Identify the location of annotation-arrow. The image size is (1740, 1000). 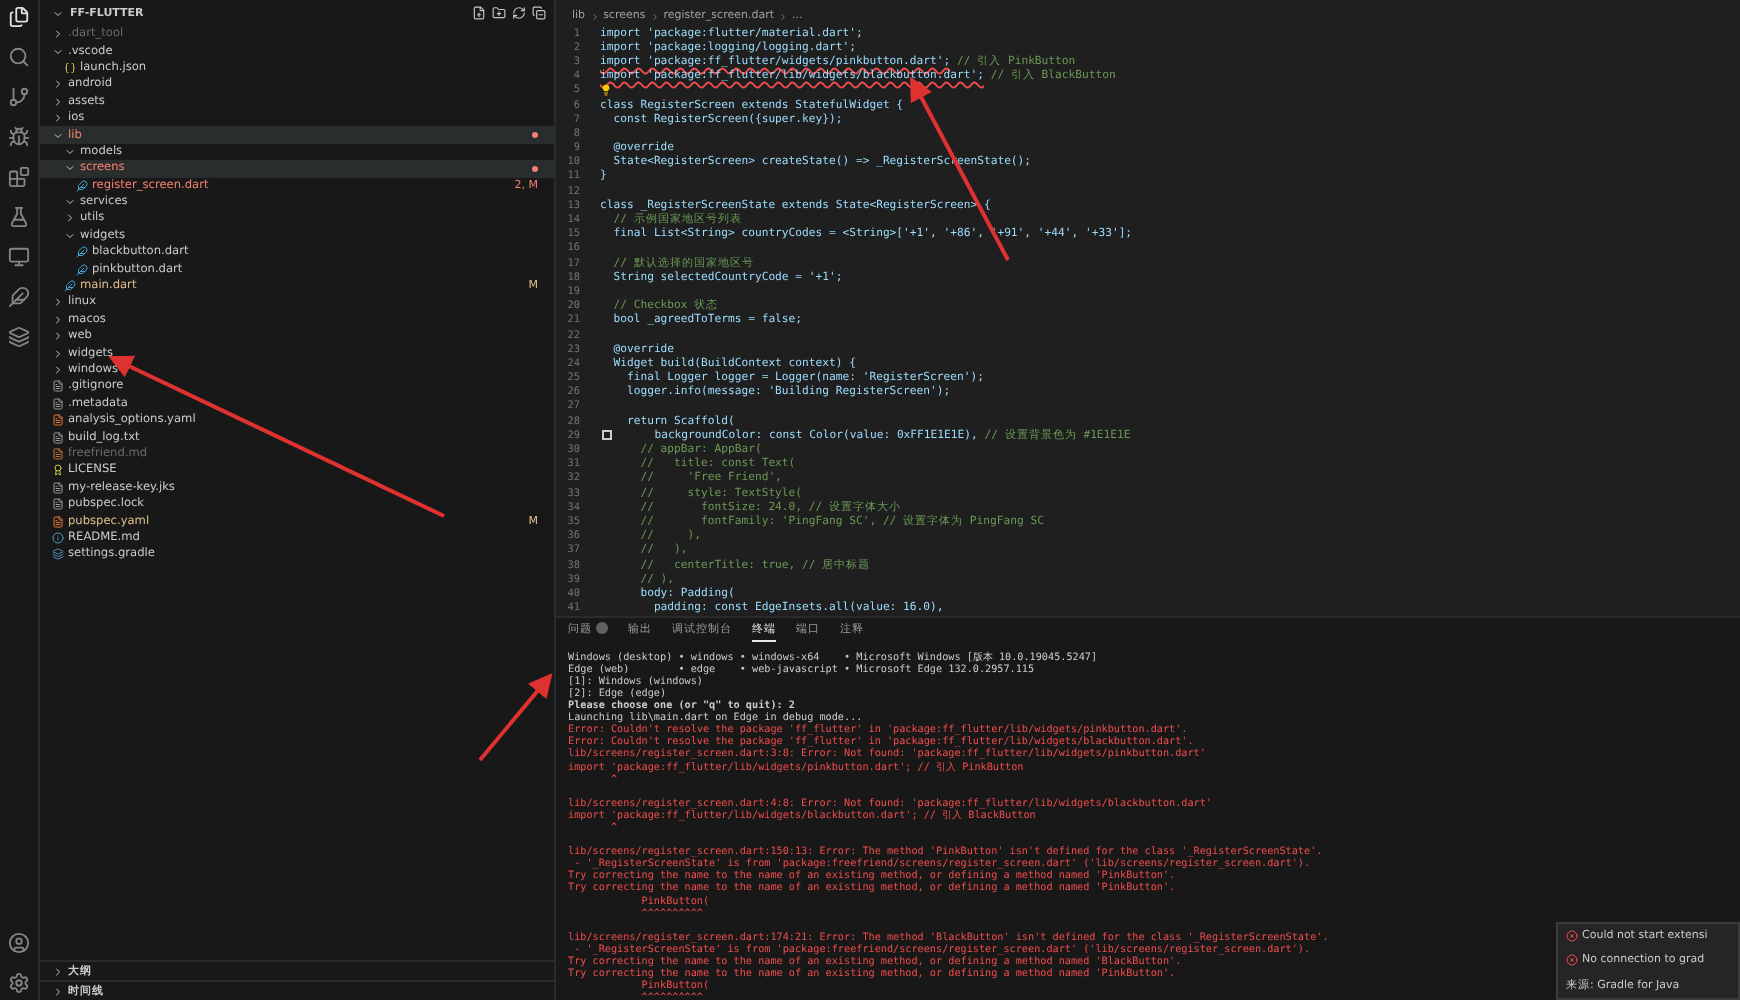
(515, 717).